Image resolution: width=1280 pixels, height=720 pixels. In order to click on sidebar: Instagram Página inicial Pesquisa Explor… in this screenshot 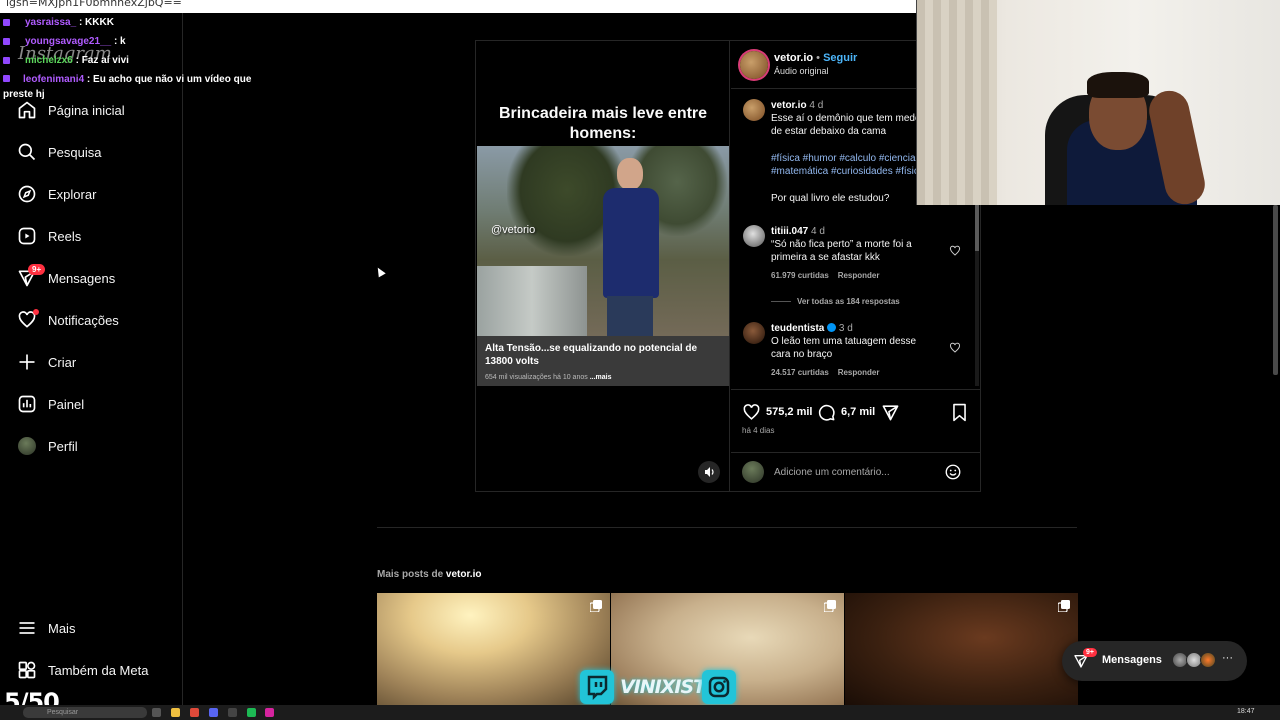, I will do `click(91, 359)`.